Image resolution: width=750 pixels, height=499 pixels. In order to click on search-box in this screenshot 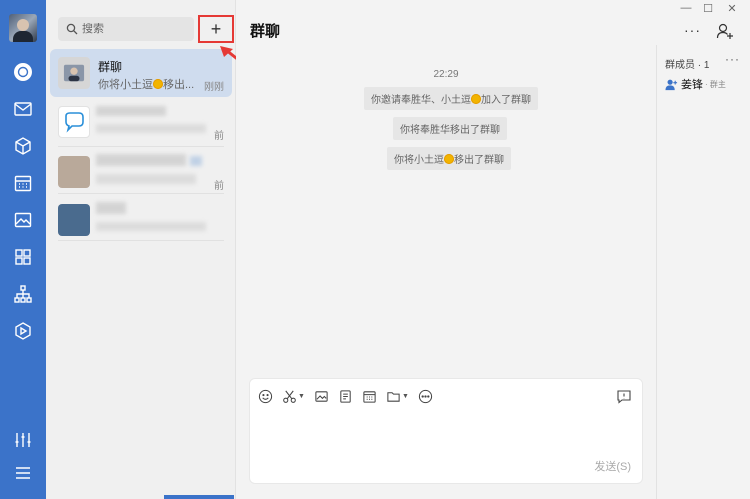, I will do `click(126, 29)`.